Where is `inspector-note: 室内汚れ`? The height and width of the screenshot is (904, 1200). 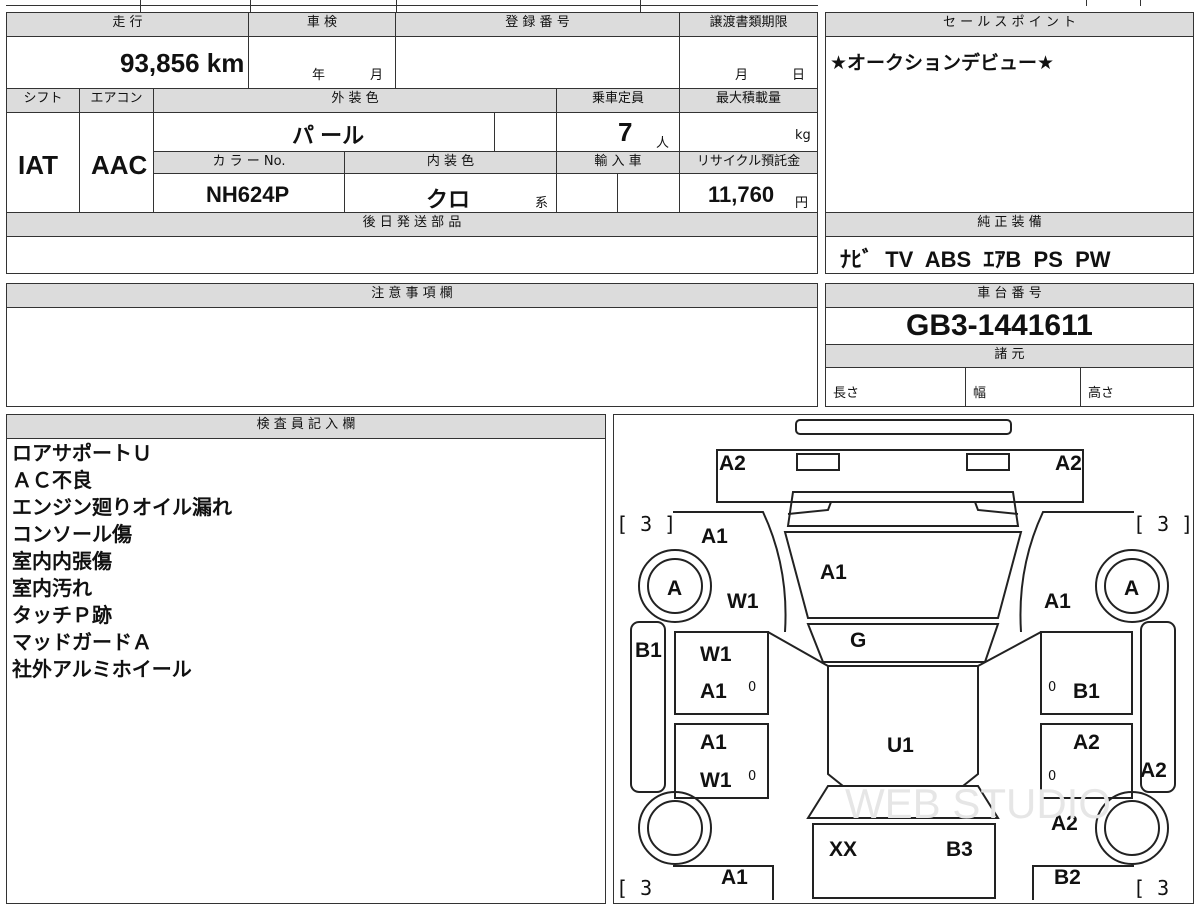
inspector-note: 室内汚れ is located at coordinates (52, 588).